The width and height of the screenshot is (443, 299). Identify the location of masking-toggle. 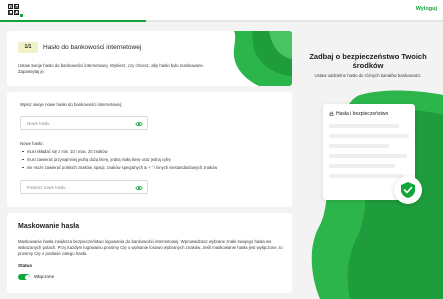
(24, 277).